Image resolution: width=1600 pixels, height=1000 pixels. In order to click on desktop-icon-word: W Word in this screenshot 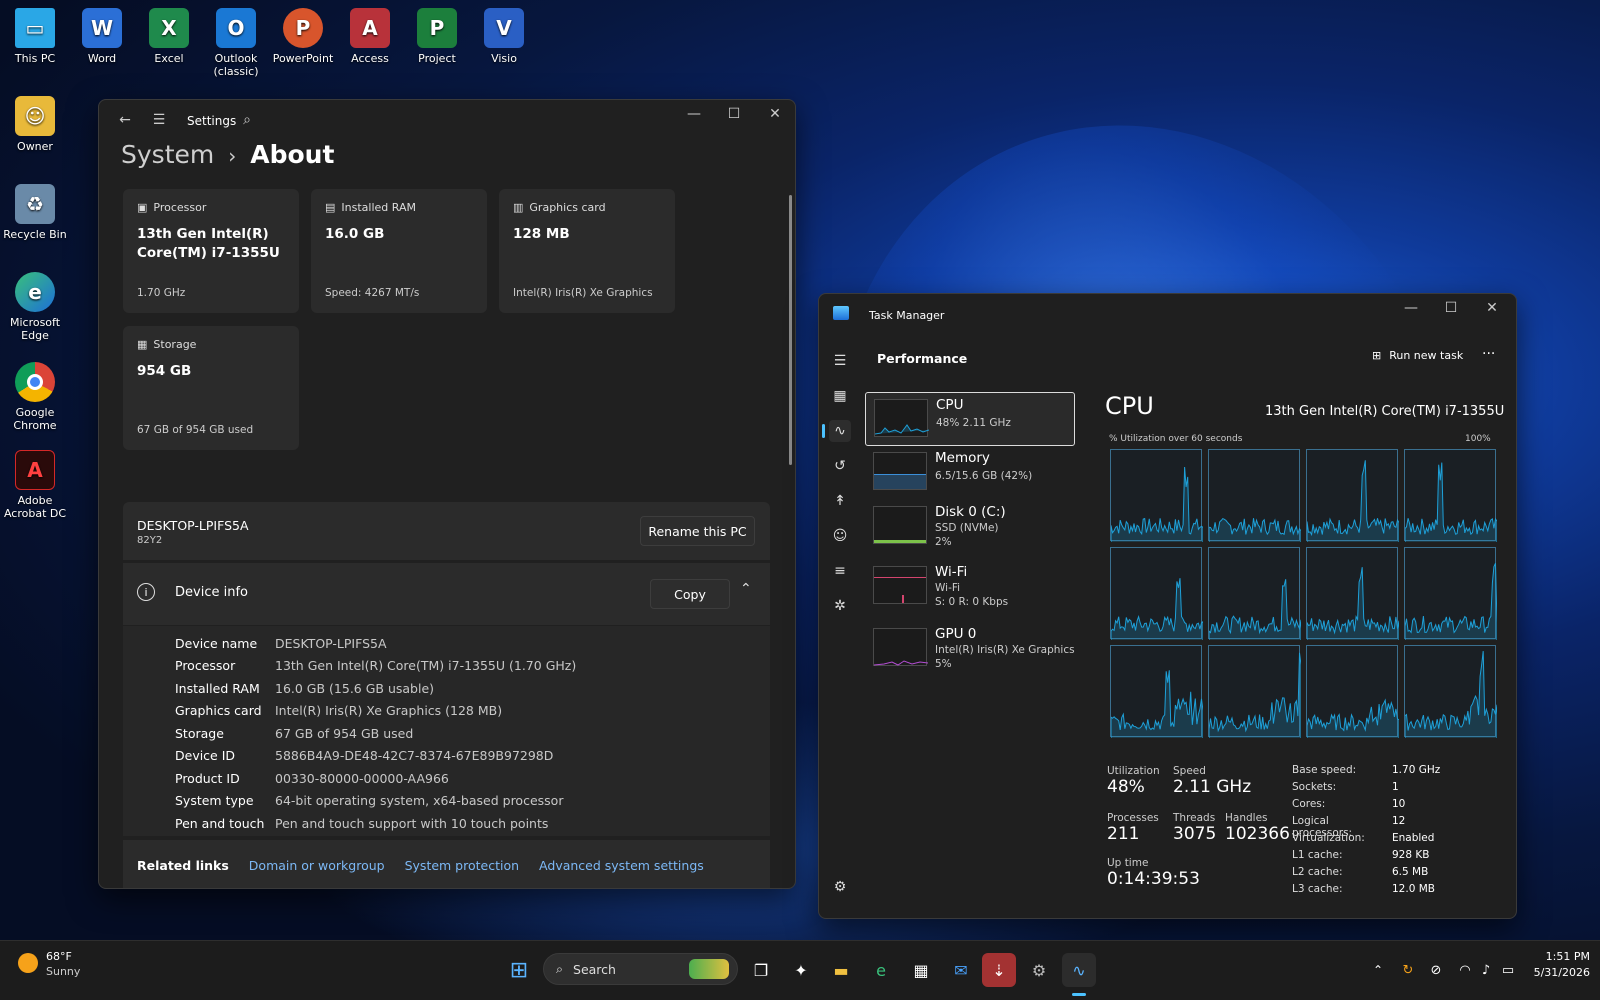, I will do `click(102, 36)`.